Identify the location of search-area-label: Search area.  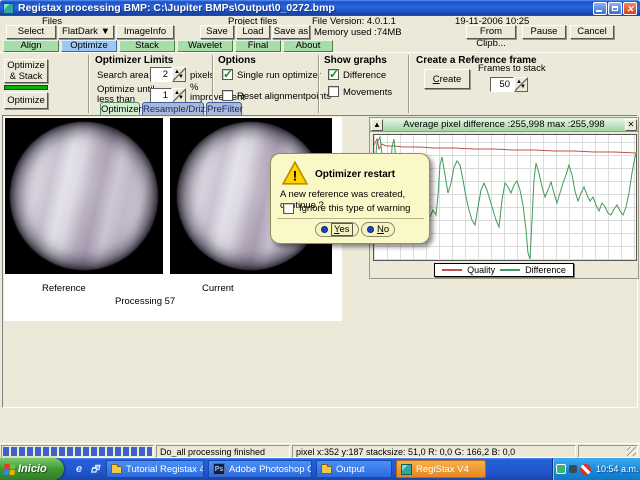
(123, 75).